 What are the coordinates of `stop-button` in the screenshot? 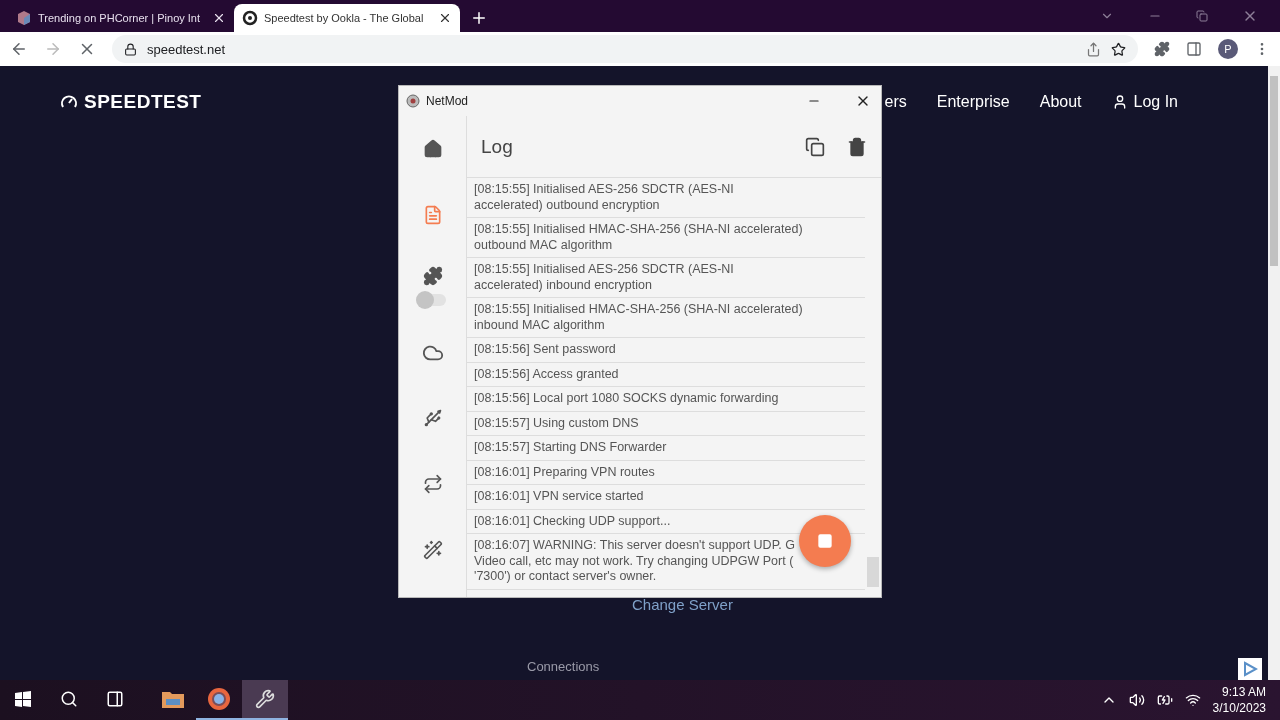 It's located at (825, 541).